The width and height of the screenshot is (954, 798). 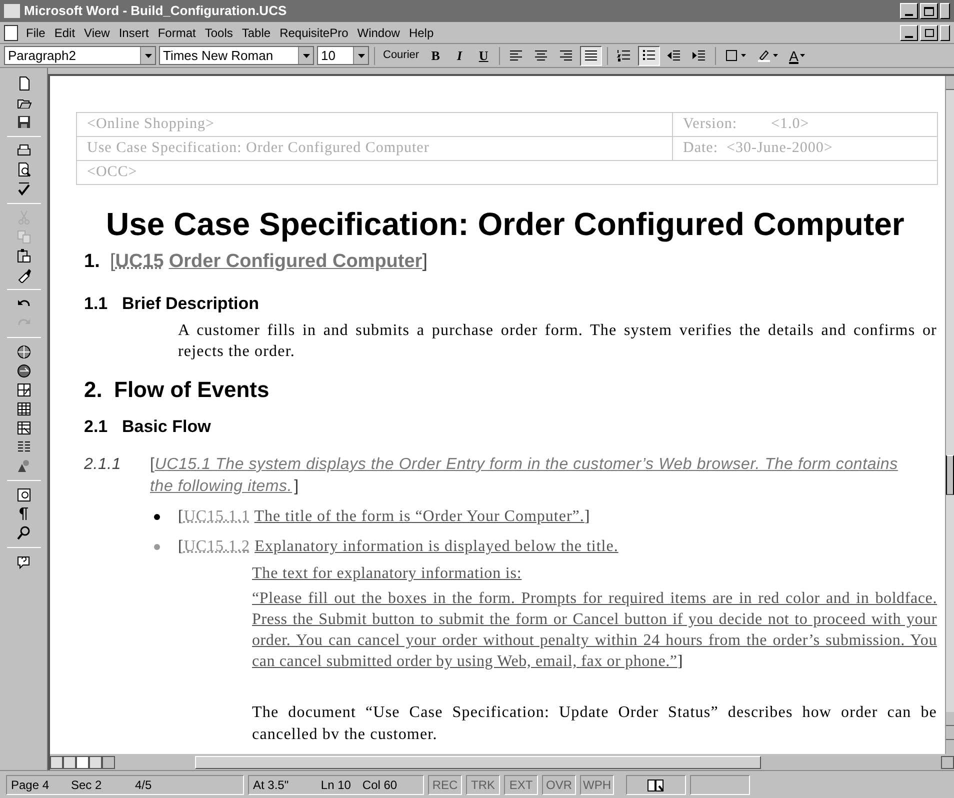 I want to click on browse-object-button, so click(x=950, y=733).